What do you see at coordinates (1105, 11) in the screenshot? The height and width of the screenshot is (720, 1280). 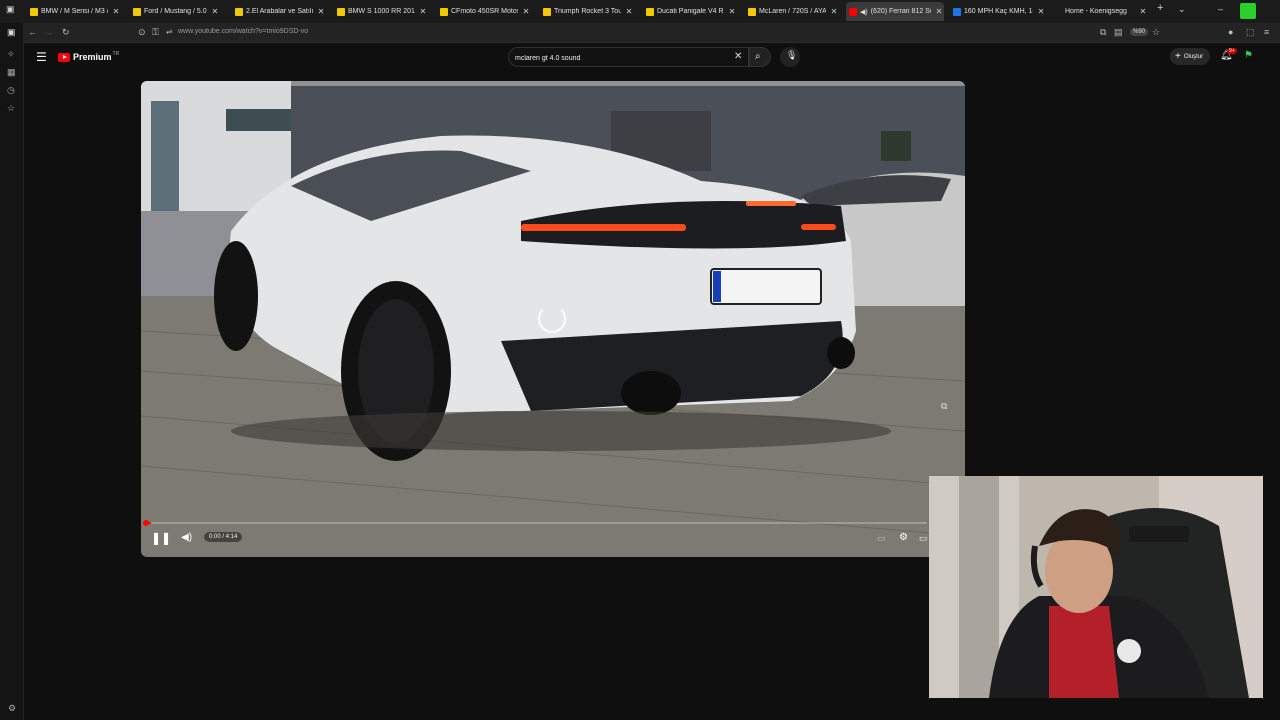 I see `tab-koenigsegg: Home - Koenigsegg ✕` at bounding box center [1105, 11].